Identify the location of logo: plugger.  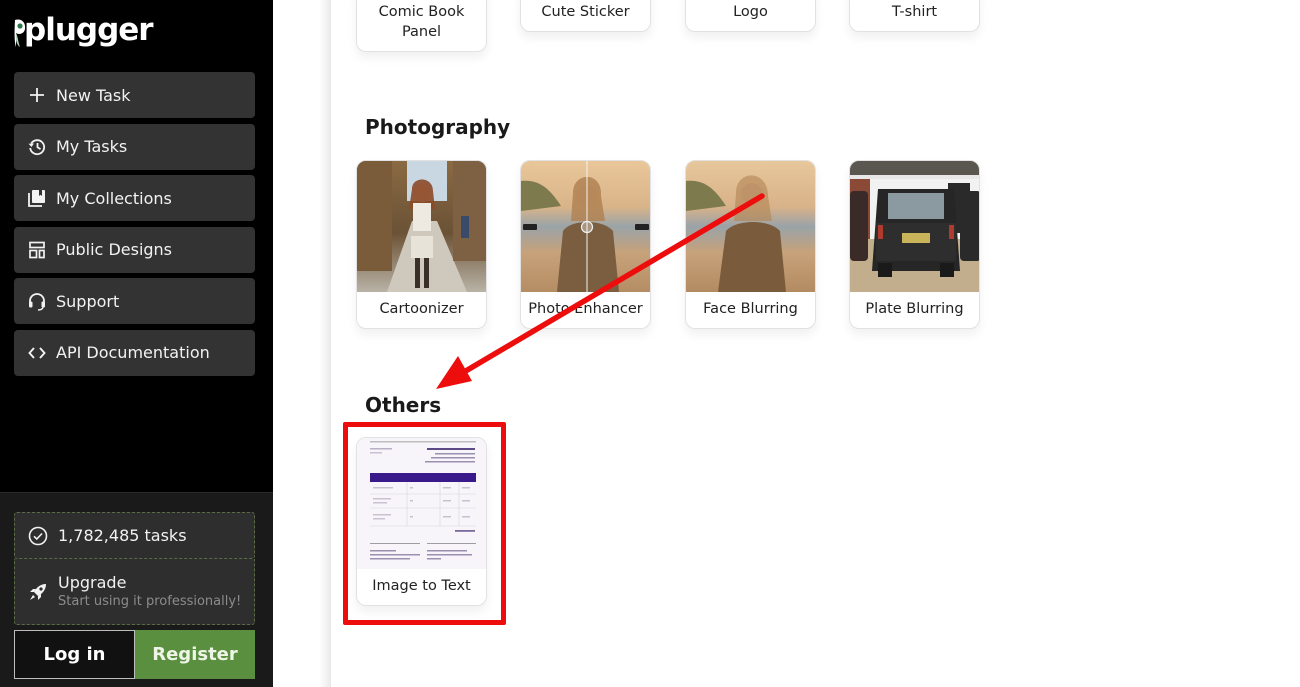
(84, 30).